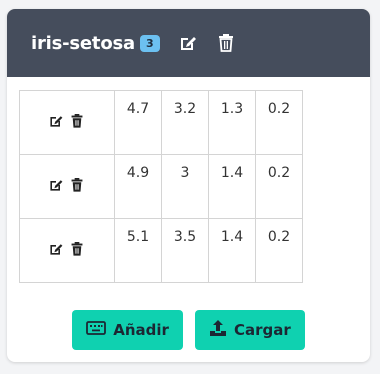  What do you see at coordinates (232, 122) in the screenshot?
I see `table-cell: 1.3` at bounding box center [232, 122].